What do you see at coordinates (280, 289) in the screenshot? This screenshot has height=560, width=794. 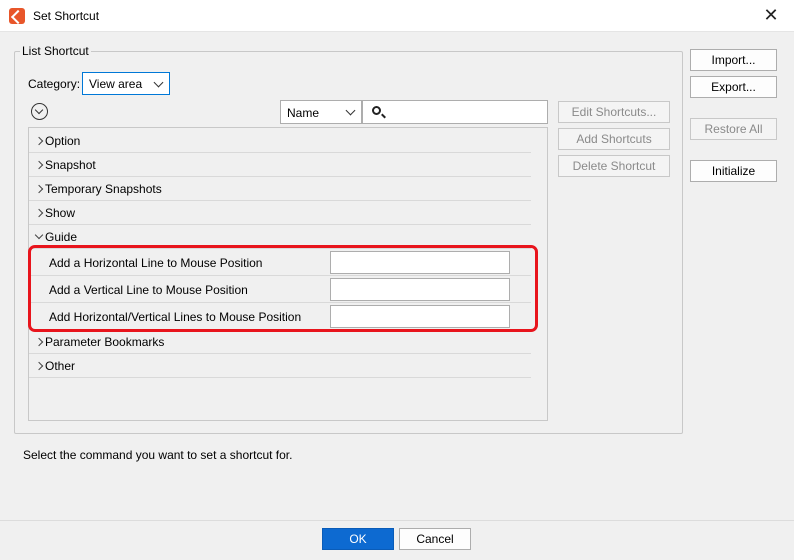 I see `command-row-vertical-line: Add a Vertical Line to Mouse Position` at bounding box center [280, 289].